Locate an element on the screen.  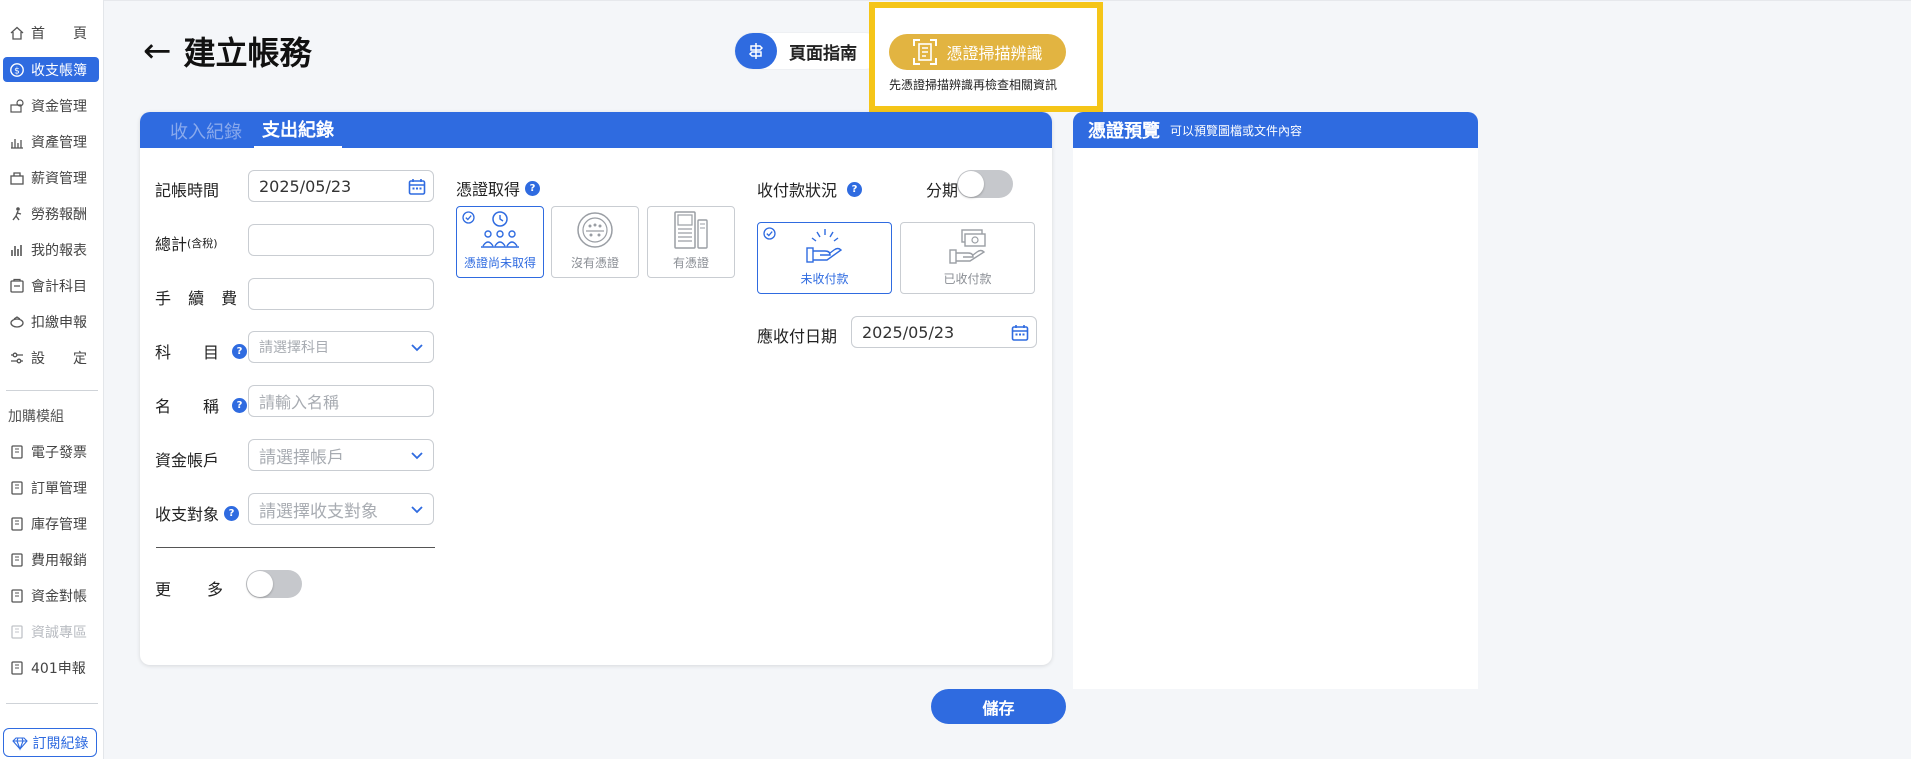
sidebar-item-label: 庫存管理 is located at coordinates (59, 524).